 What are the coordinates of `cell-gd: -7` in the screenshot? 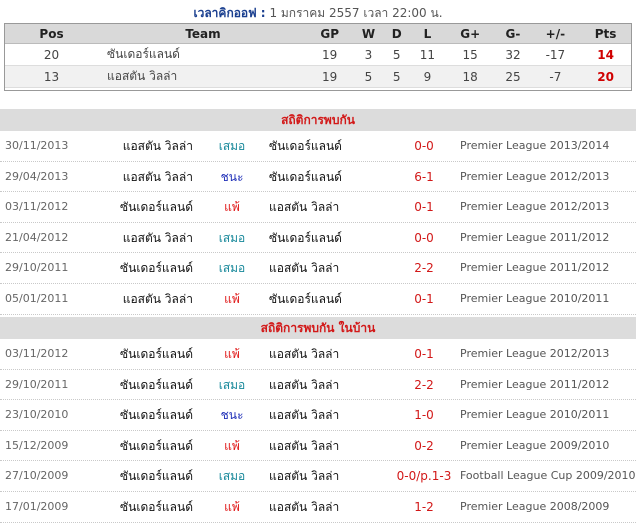 It's located at (555, 76).